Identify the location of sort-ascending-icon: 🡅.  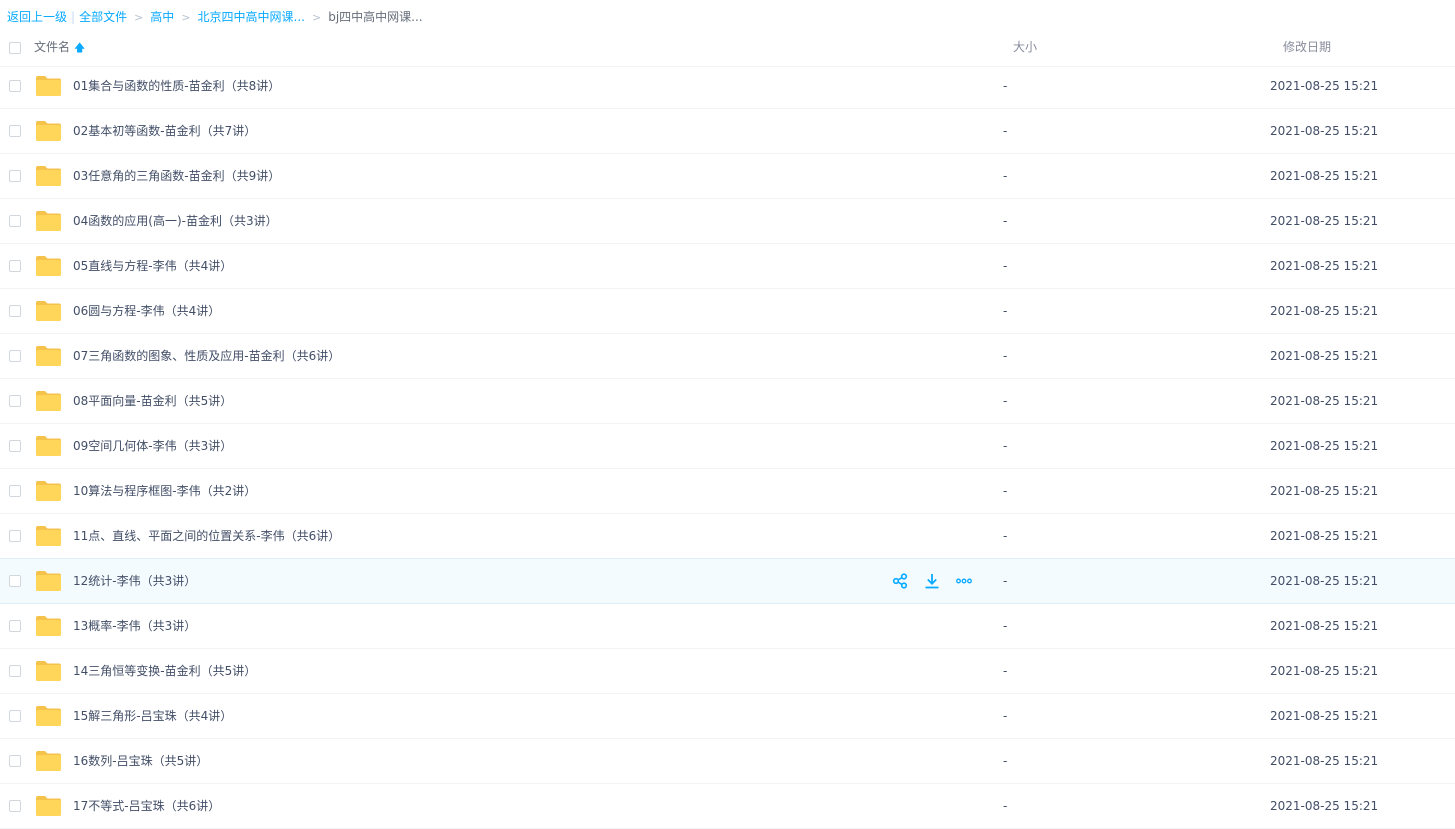
(79, 47).